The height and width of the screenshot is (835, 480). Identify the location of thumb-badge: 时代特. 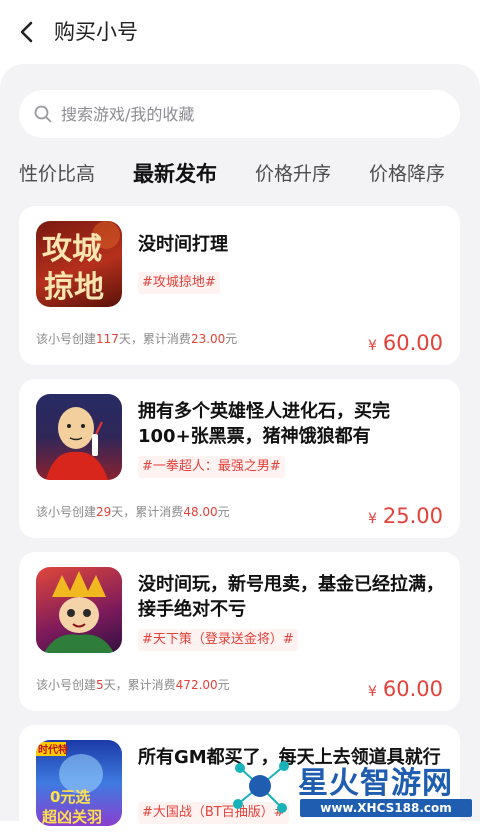
(53, 749).